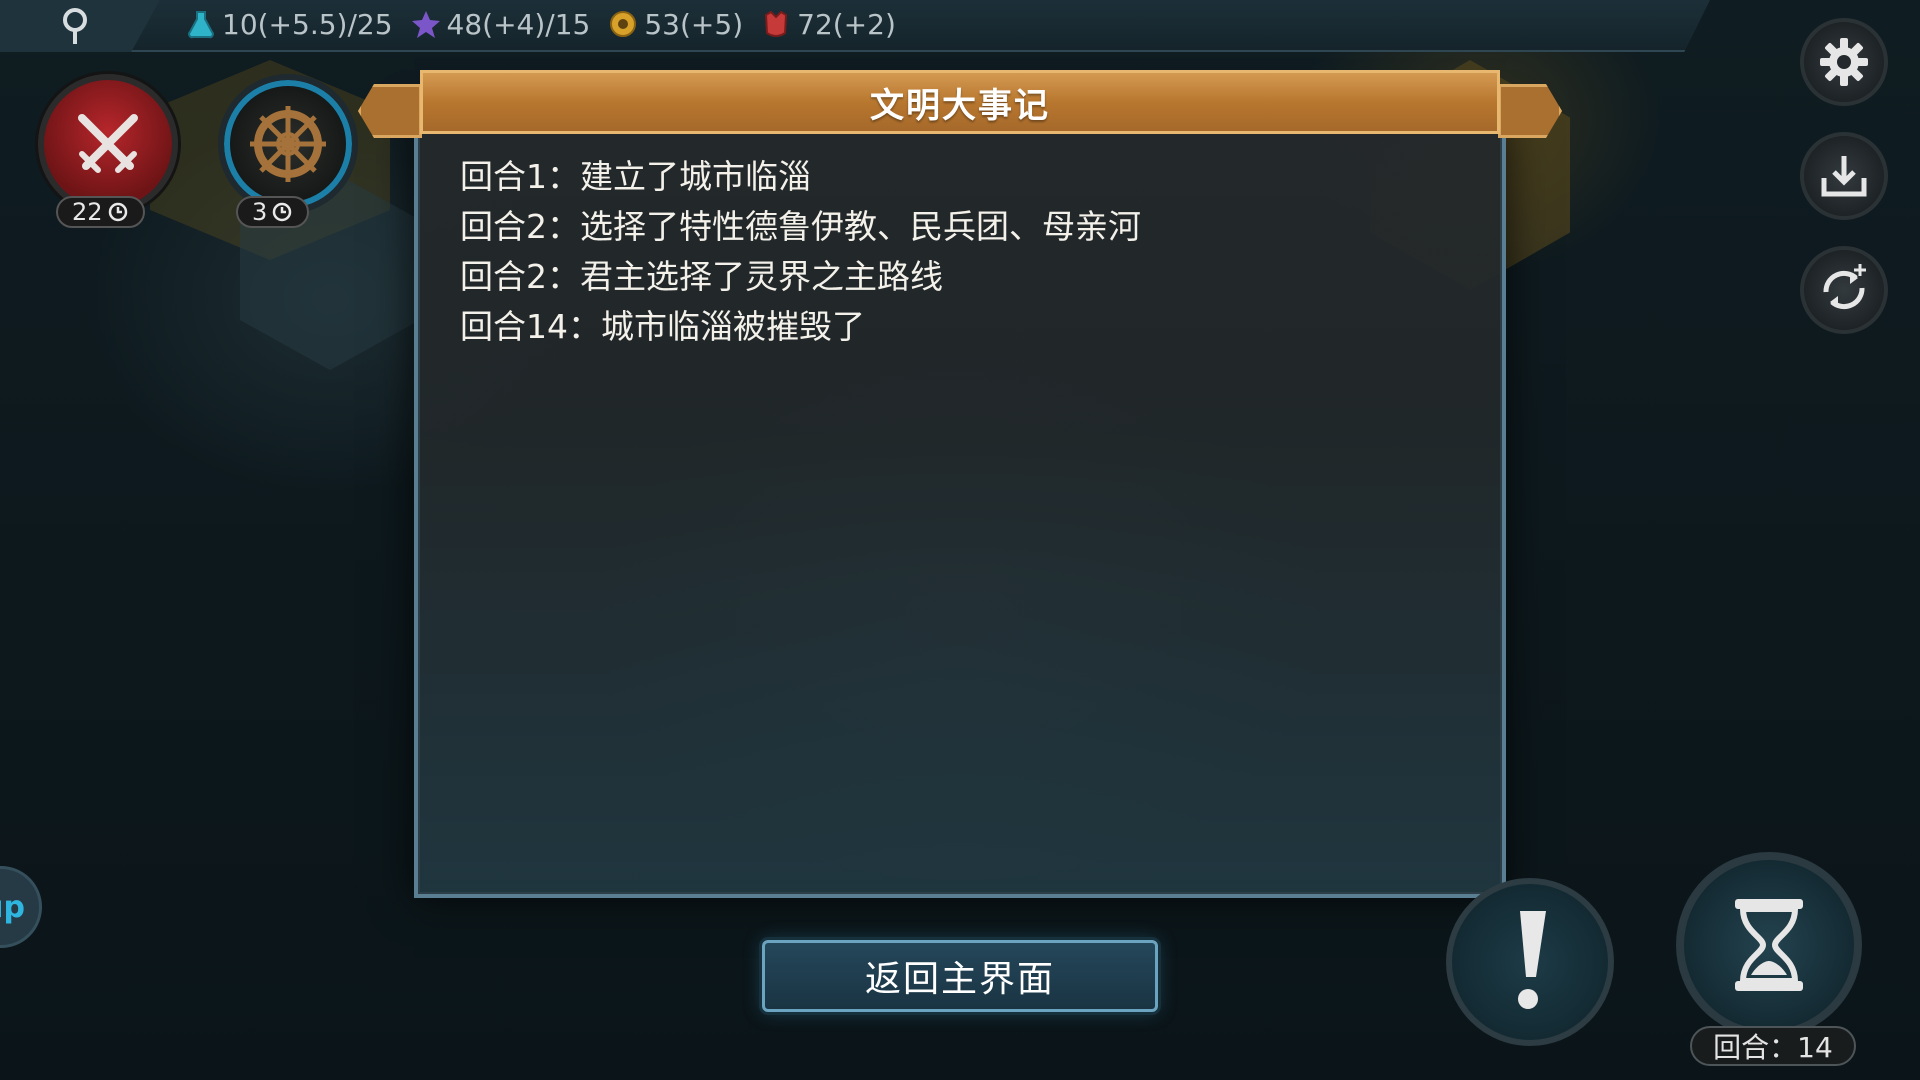  I want to click on wheel-button, so click(288, 144).